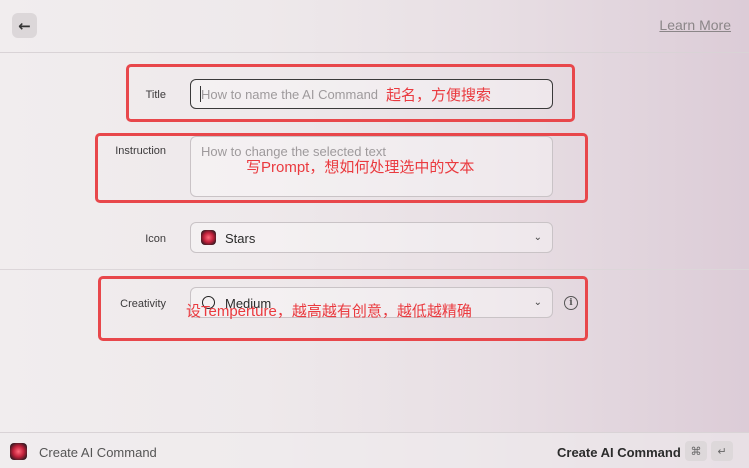 This screenshot has height=468, width=749. I want to click on top-bar: ← Learn More, so click(374, 26).